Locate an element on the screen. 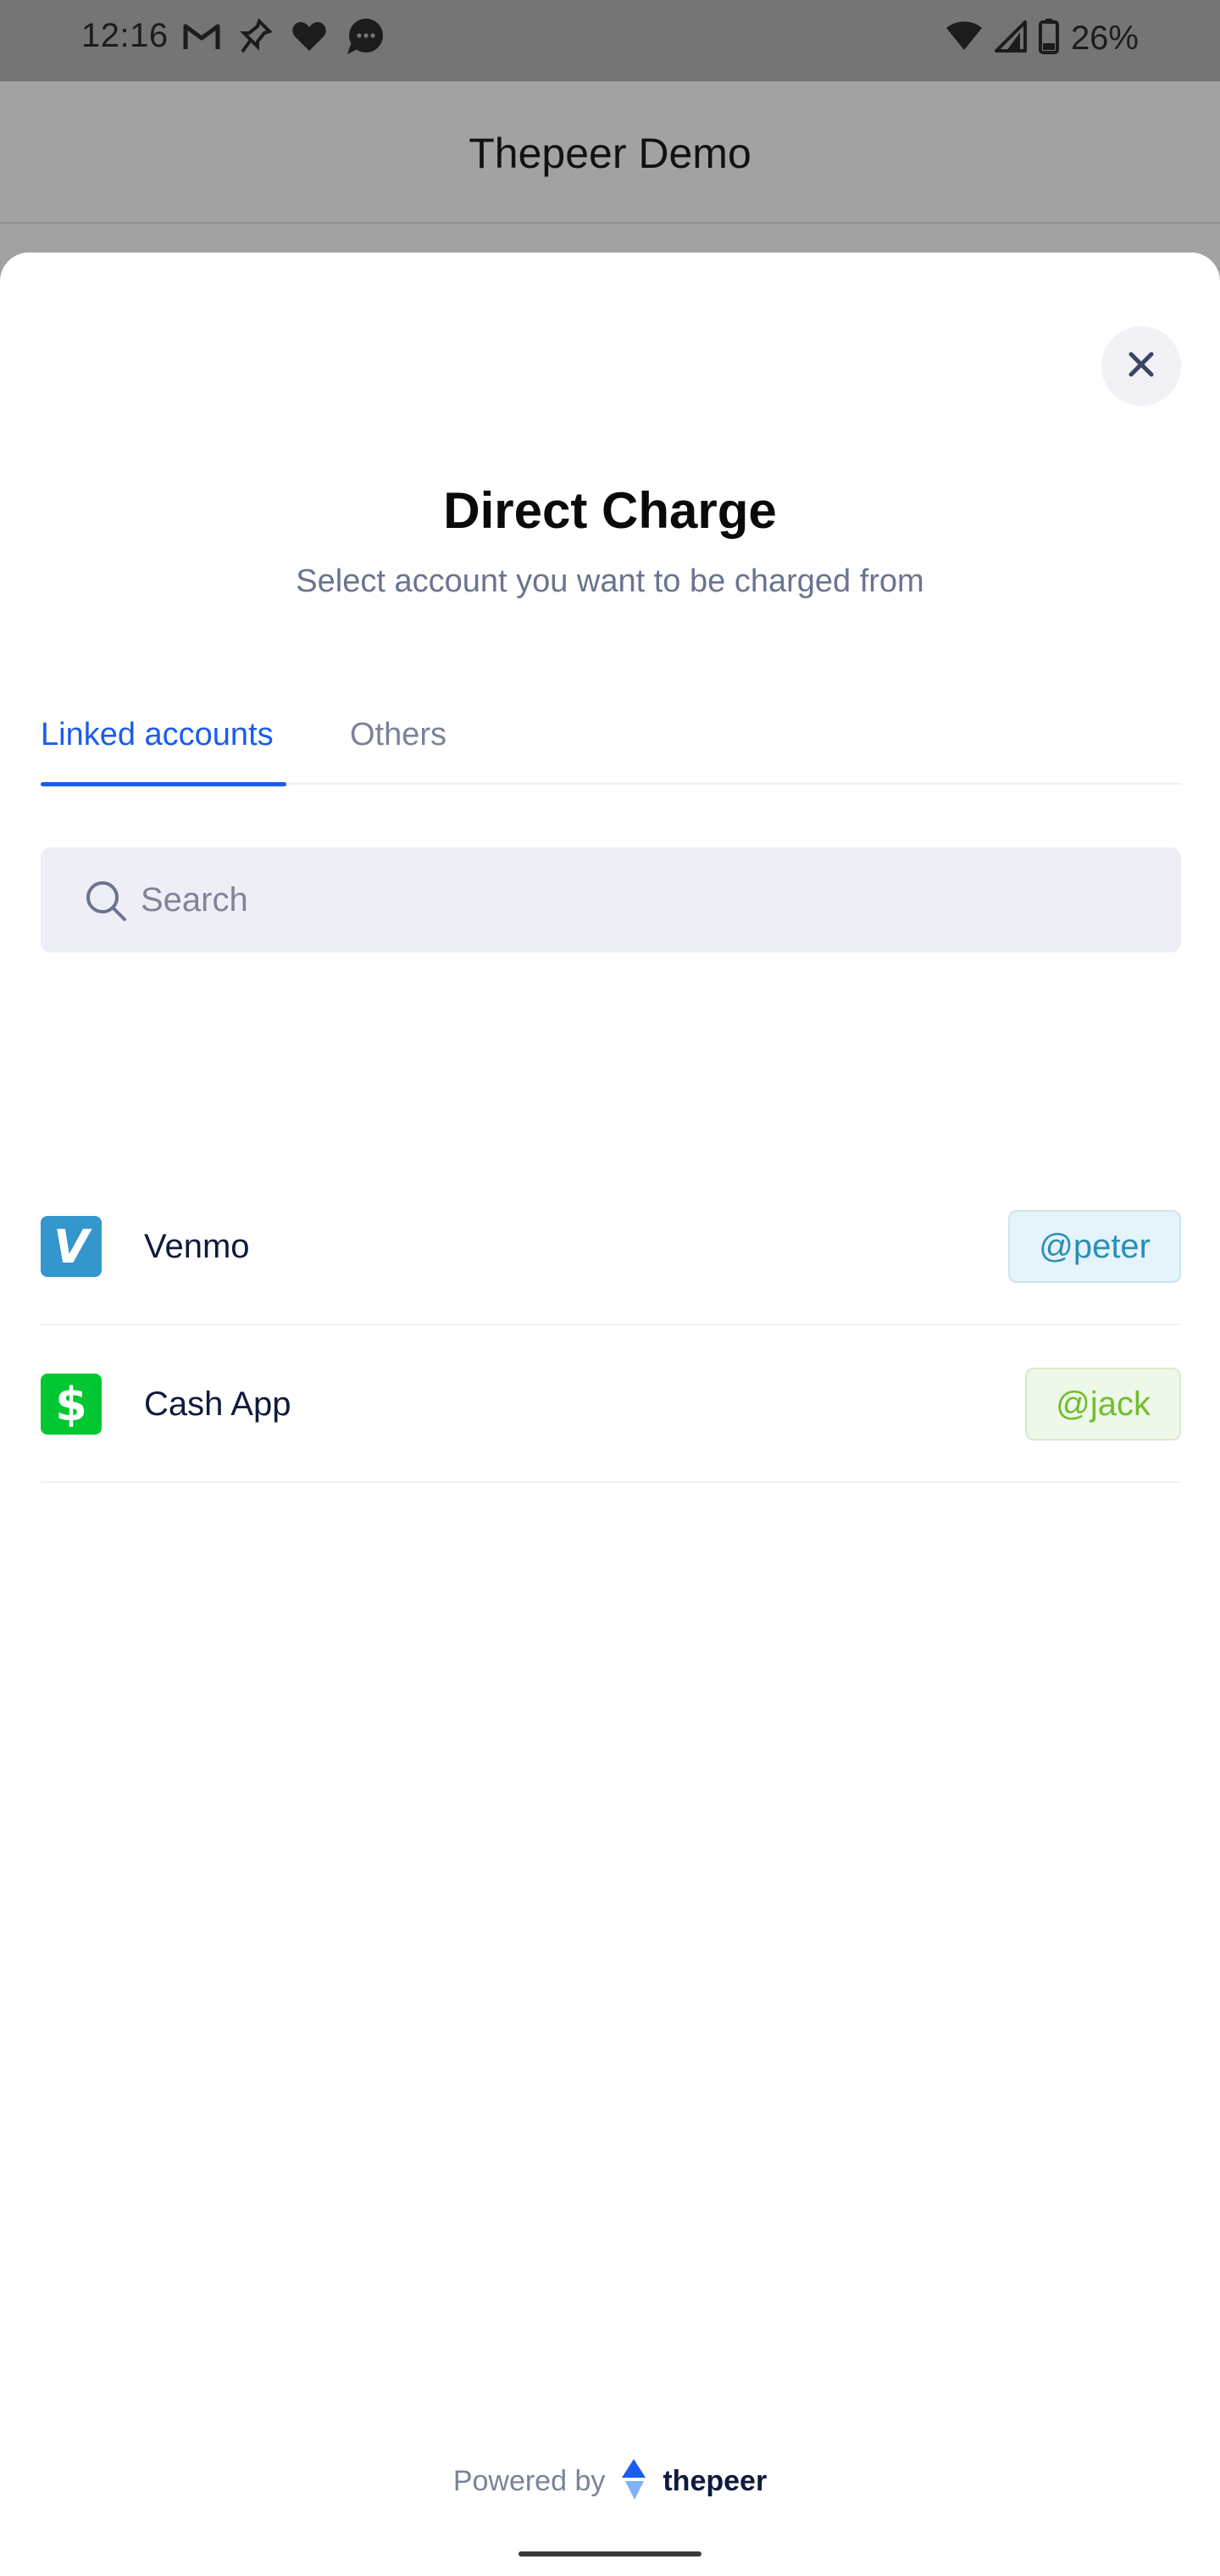 The height and width of the screenshot is (2576, 1220). cell-signal-icon is located at coordinates (1010, 38).